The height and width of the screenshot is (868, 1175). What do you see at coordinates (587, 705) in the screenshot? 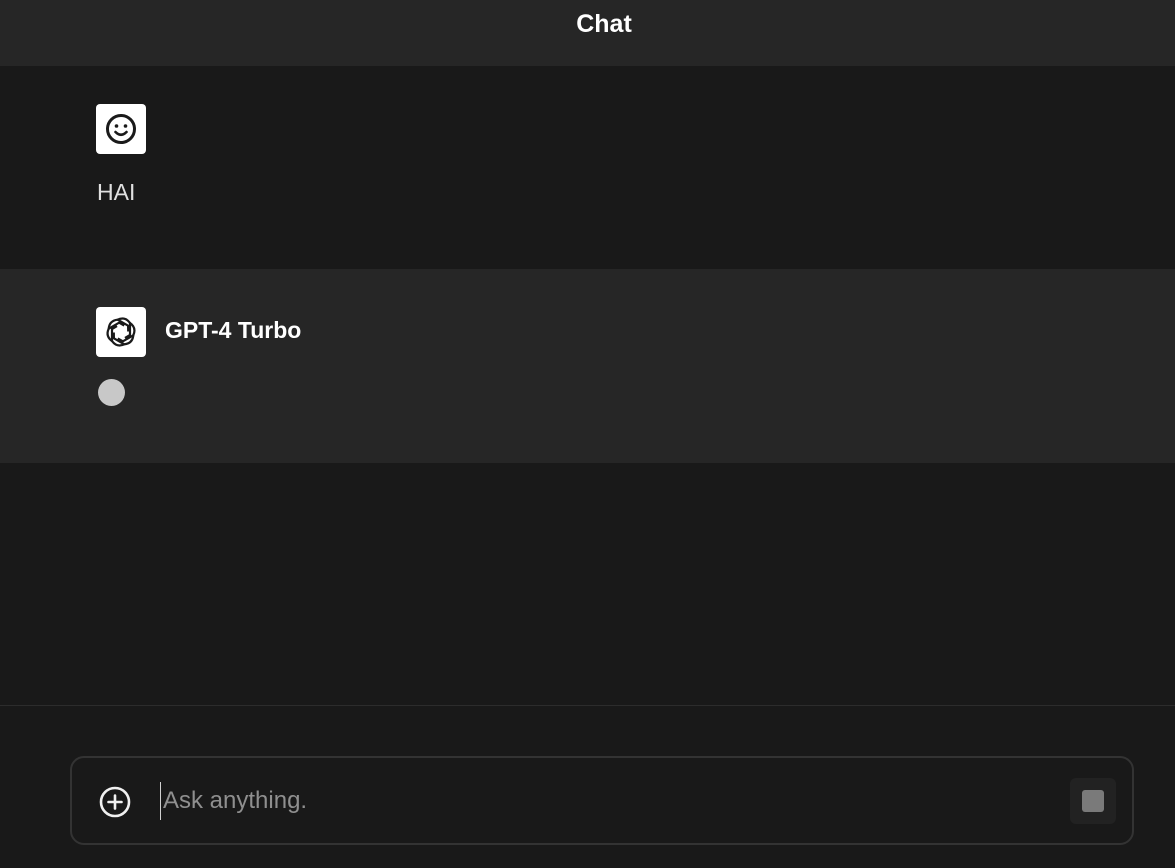
I see `composer-divider` at bounding box center [587, 705].